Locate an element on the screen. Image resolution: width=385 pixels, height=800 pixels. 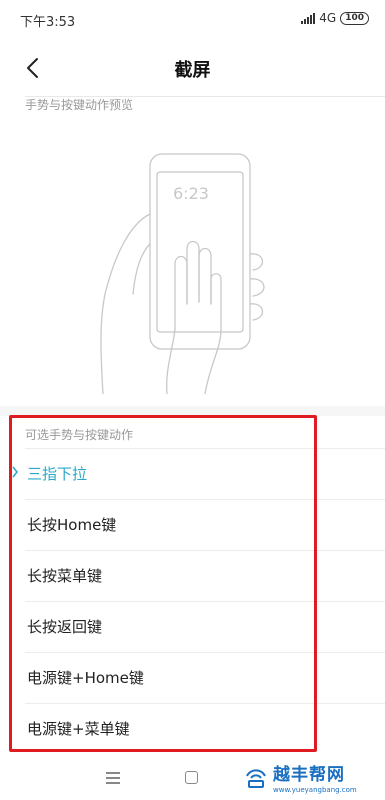
option-long-press-menu: 长按菜单键 is located at coordinates (192, 575).